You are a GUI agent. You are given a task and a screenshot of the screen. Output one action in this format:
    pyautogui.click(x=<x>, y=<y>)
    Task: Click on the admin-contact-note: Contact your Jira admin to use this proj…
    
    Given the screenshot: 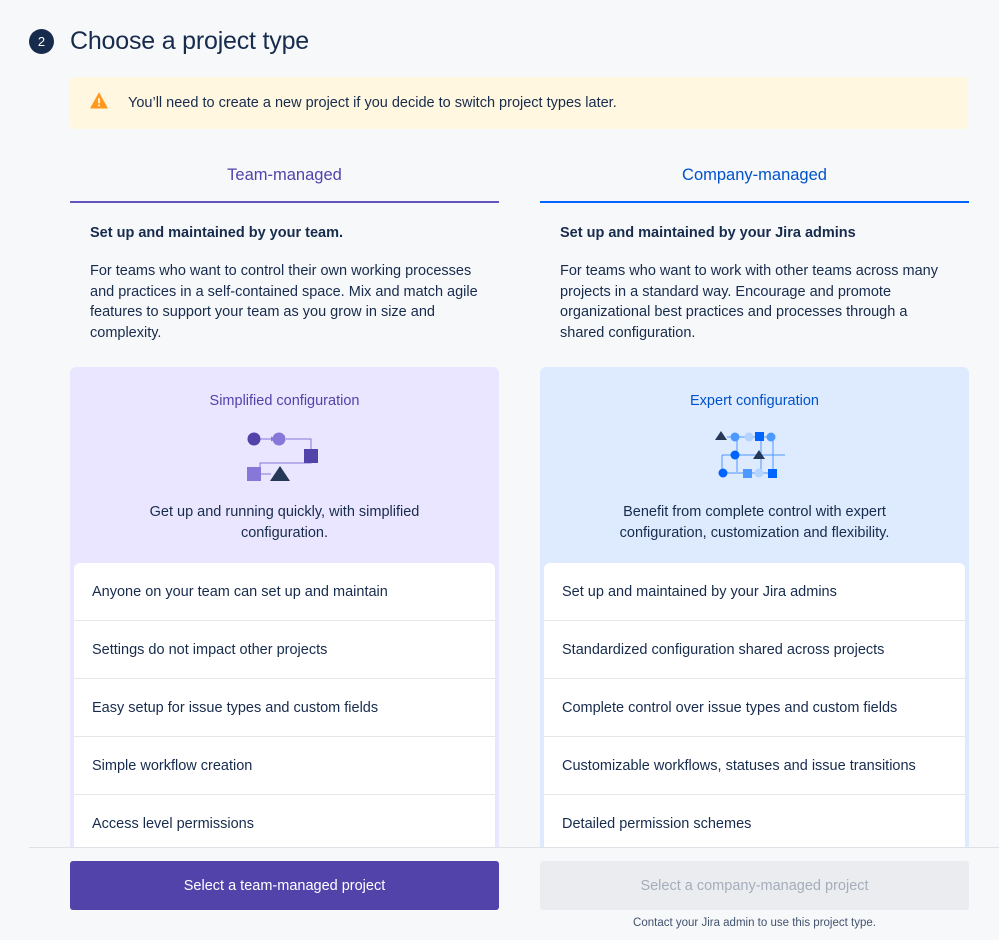 What is the action you would take?
    pyautogui.click(x=754, y=923)
    